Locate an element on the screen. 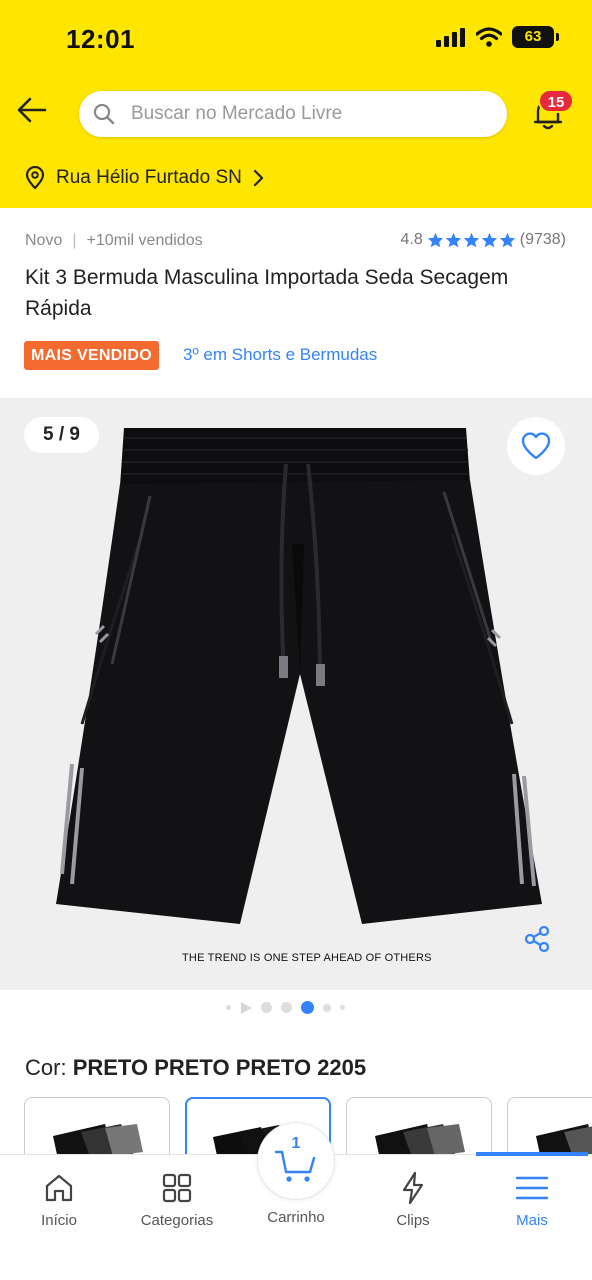 This screenshot has height=1280, width=592. status-time: 12:01 is located at coordinates (100, 39).